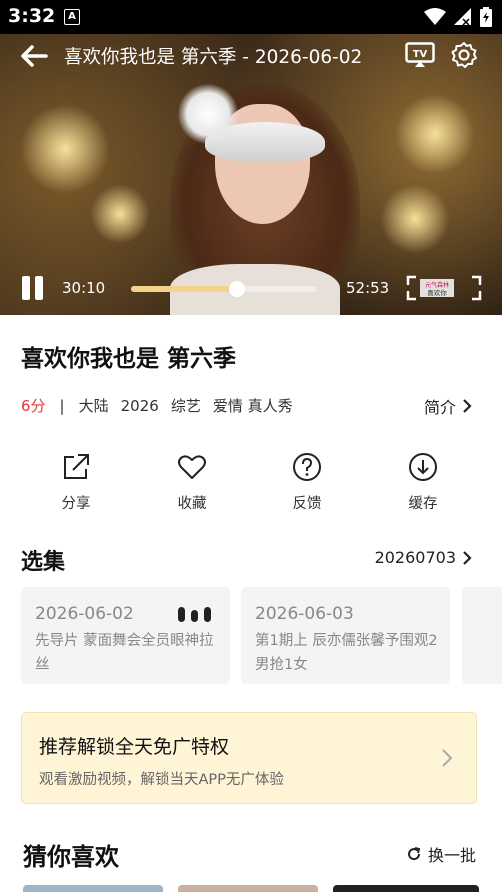 The height and width of the screenshot is (892, 502). What do you see at coordinates (437, 292) in the screenshot?
I see `watermark-text: 喜欢你` at bounding box center [437, 292].